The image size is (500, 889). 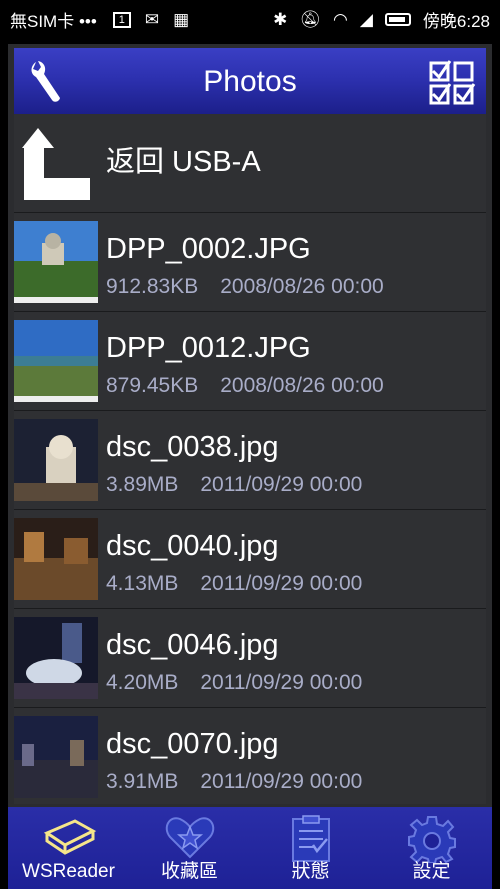 I want to click on battery-icon, so click(x=397, y=19).